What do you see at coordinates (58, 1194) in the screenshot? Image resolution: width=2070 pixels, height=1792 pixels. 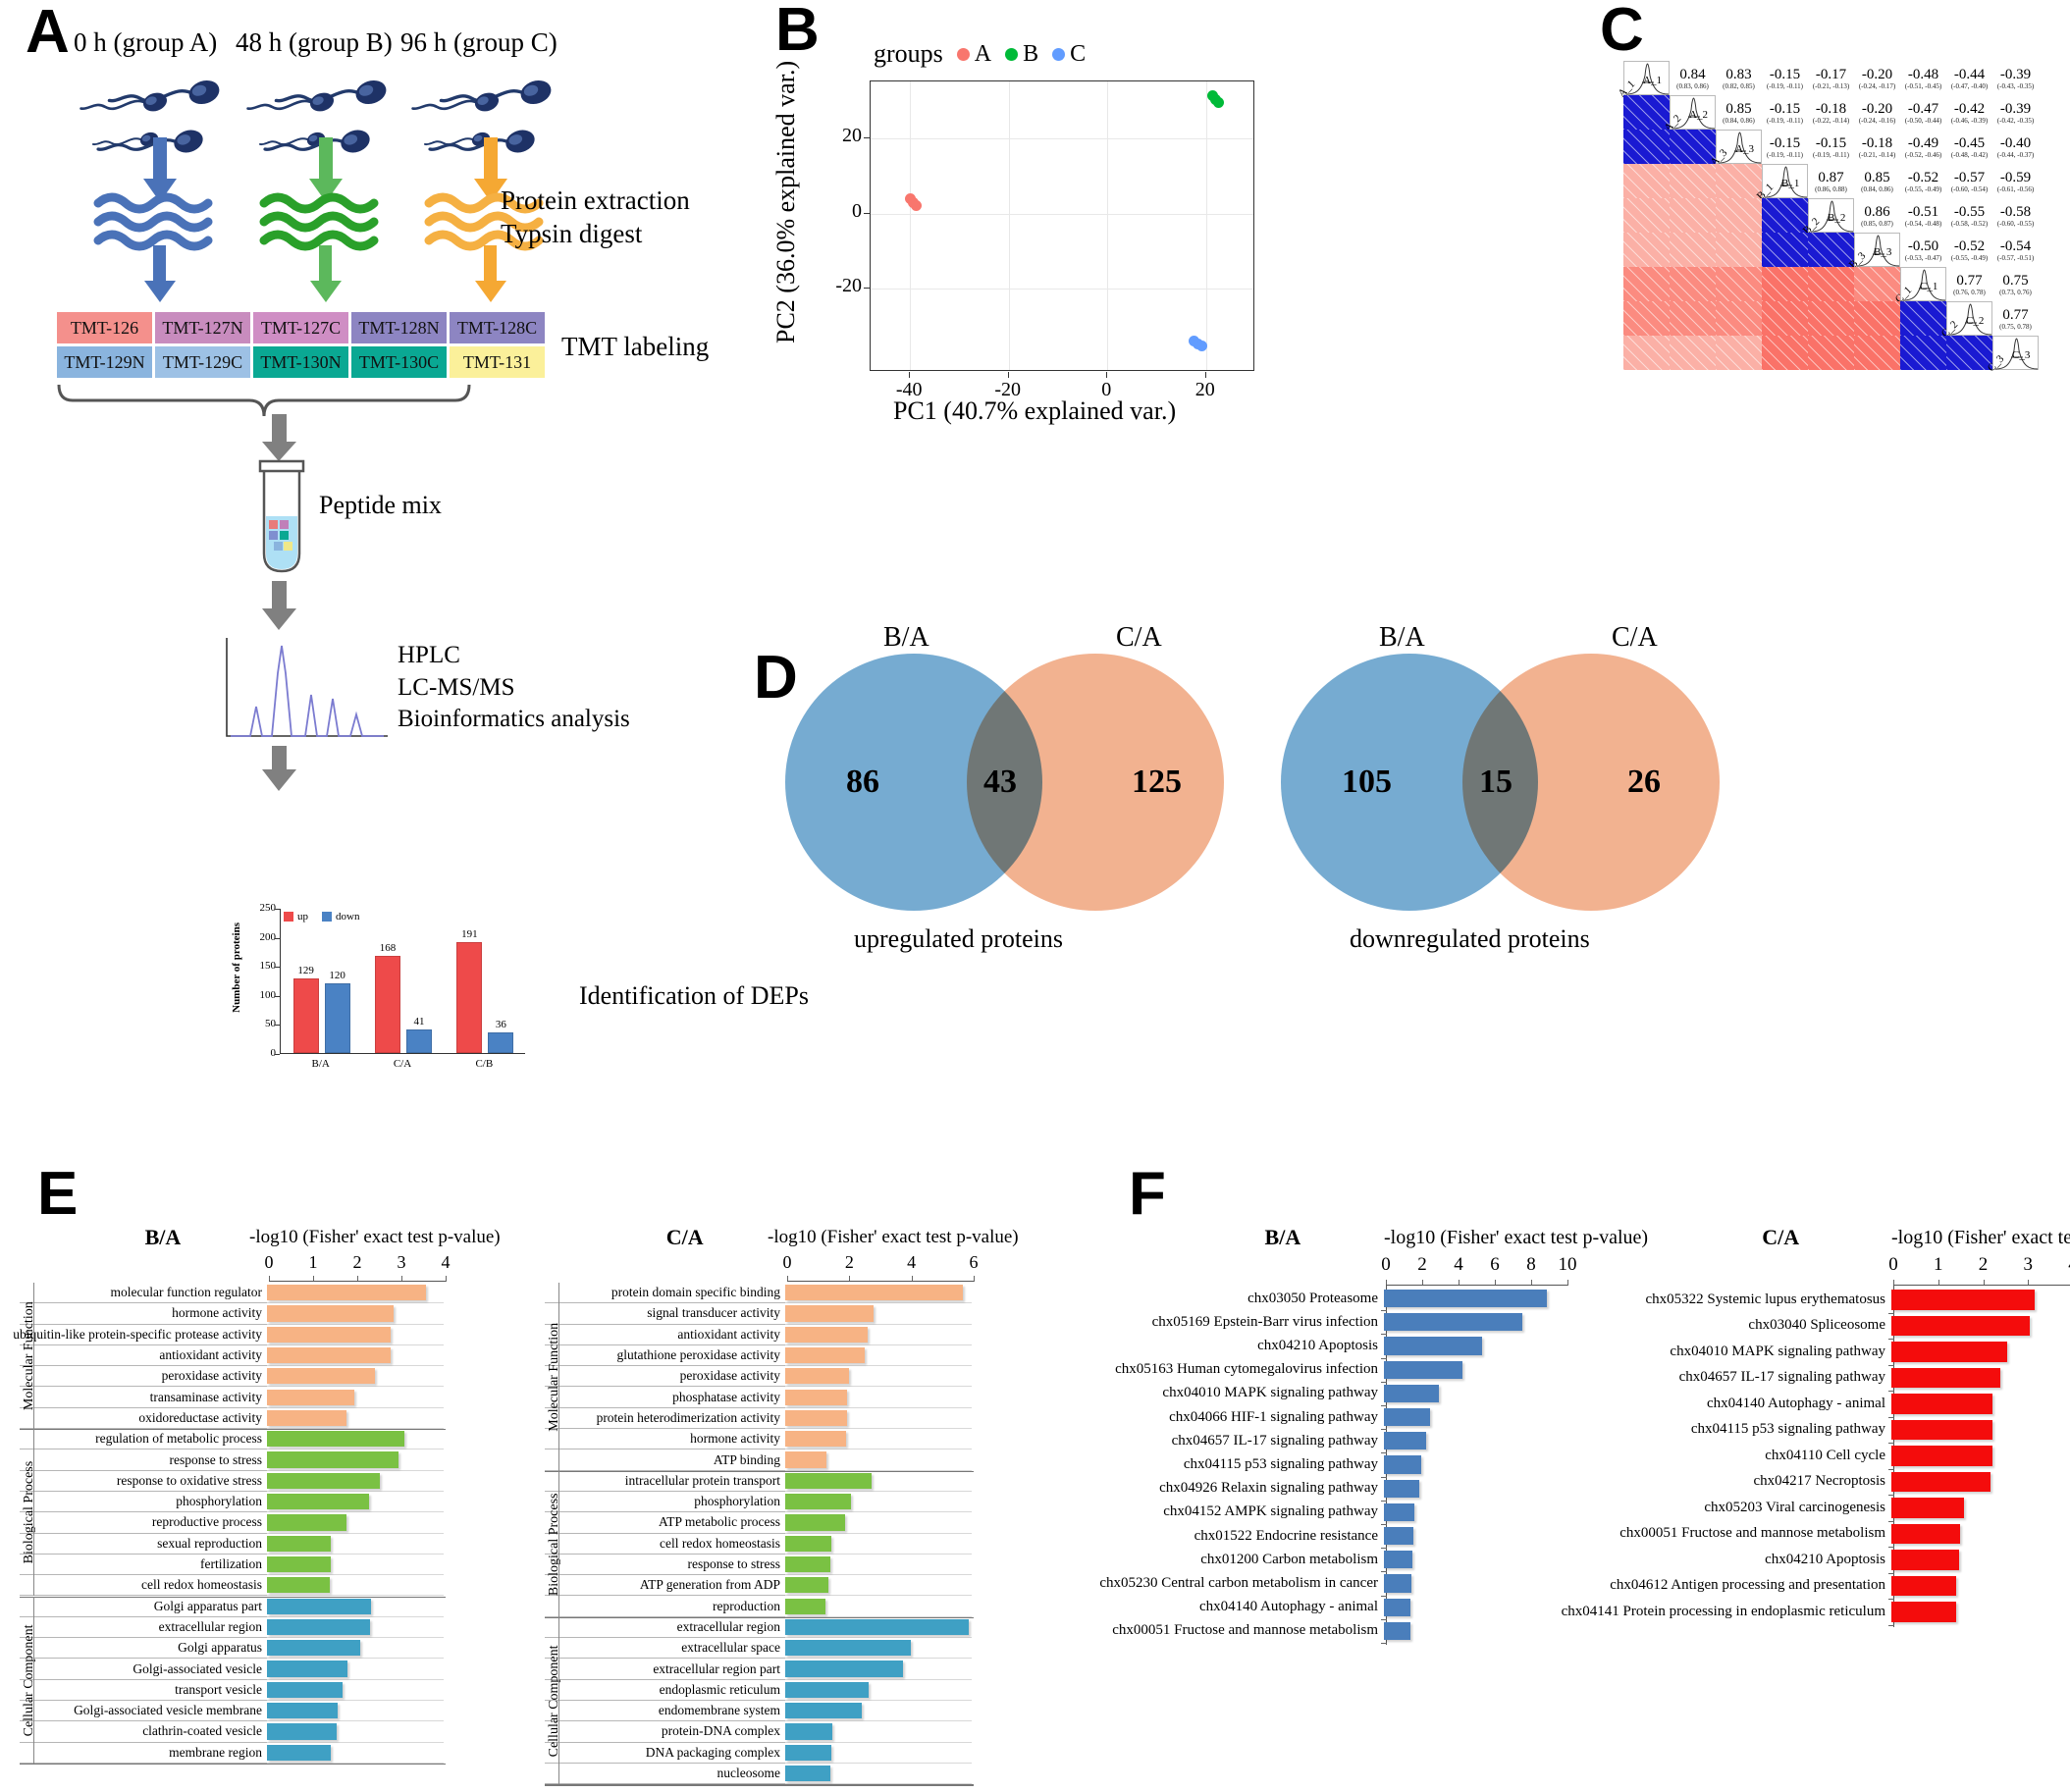 I see `panel-label-e: E` at bounding box center [58, 1194].